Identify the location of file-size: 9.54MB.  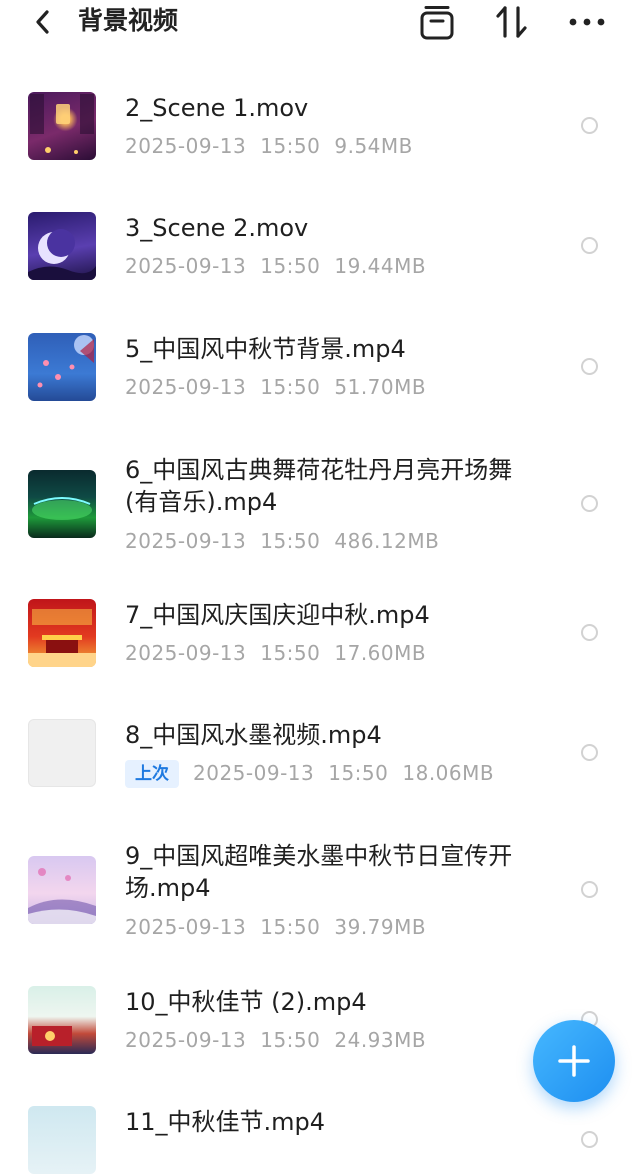
(373, 146).